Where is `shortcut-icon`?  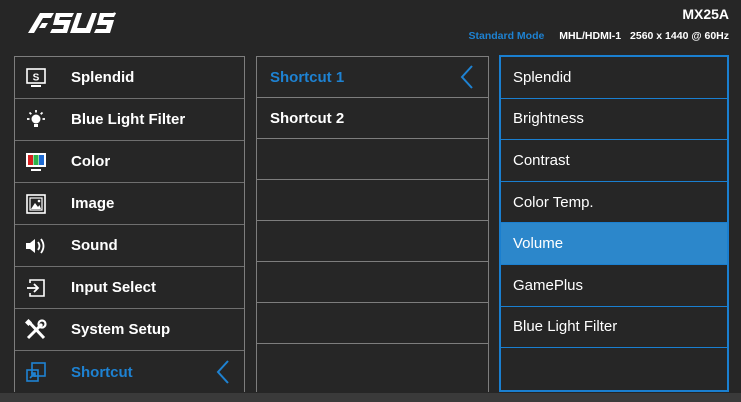 shortcut-icon is located at coordinates (36, 372).